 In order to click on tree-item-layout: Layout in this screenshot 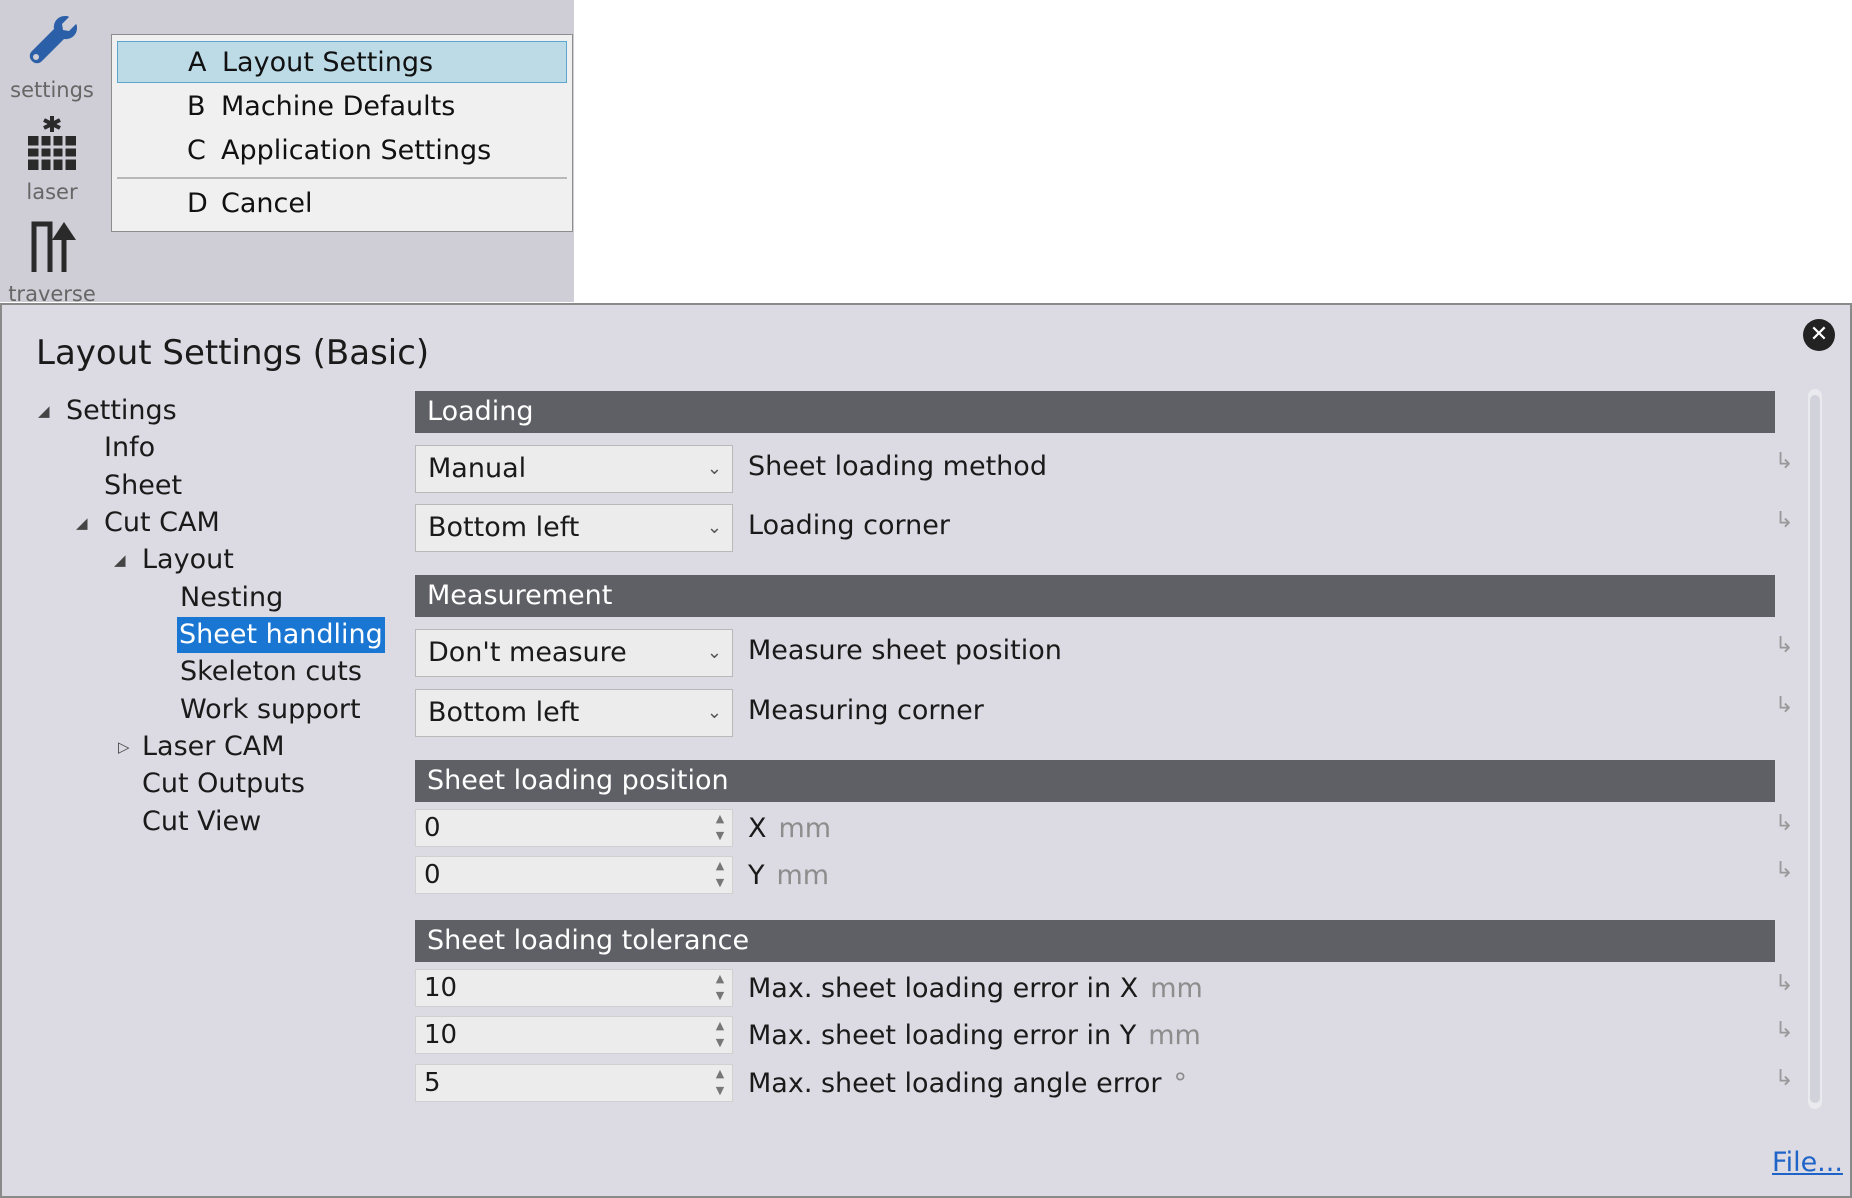, I will do `click(188, 560)`.